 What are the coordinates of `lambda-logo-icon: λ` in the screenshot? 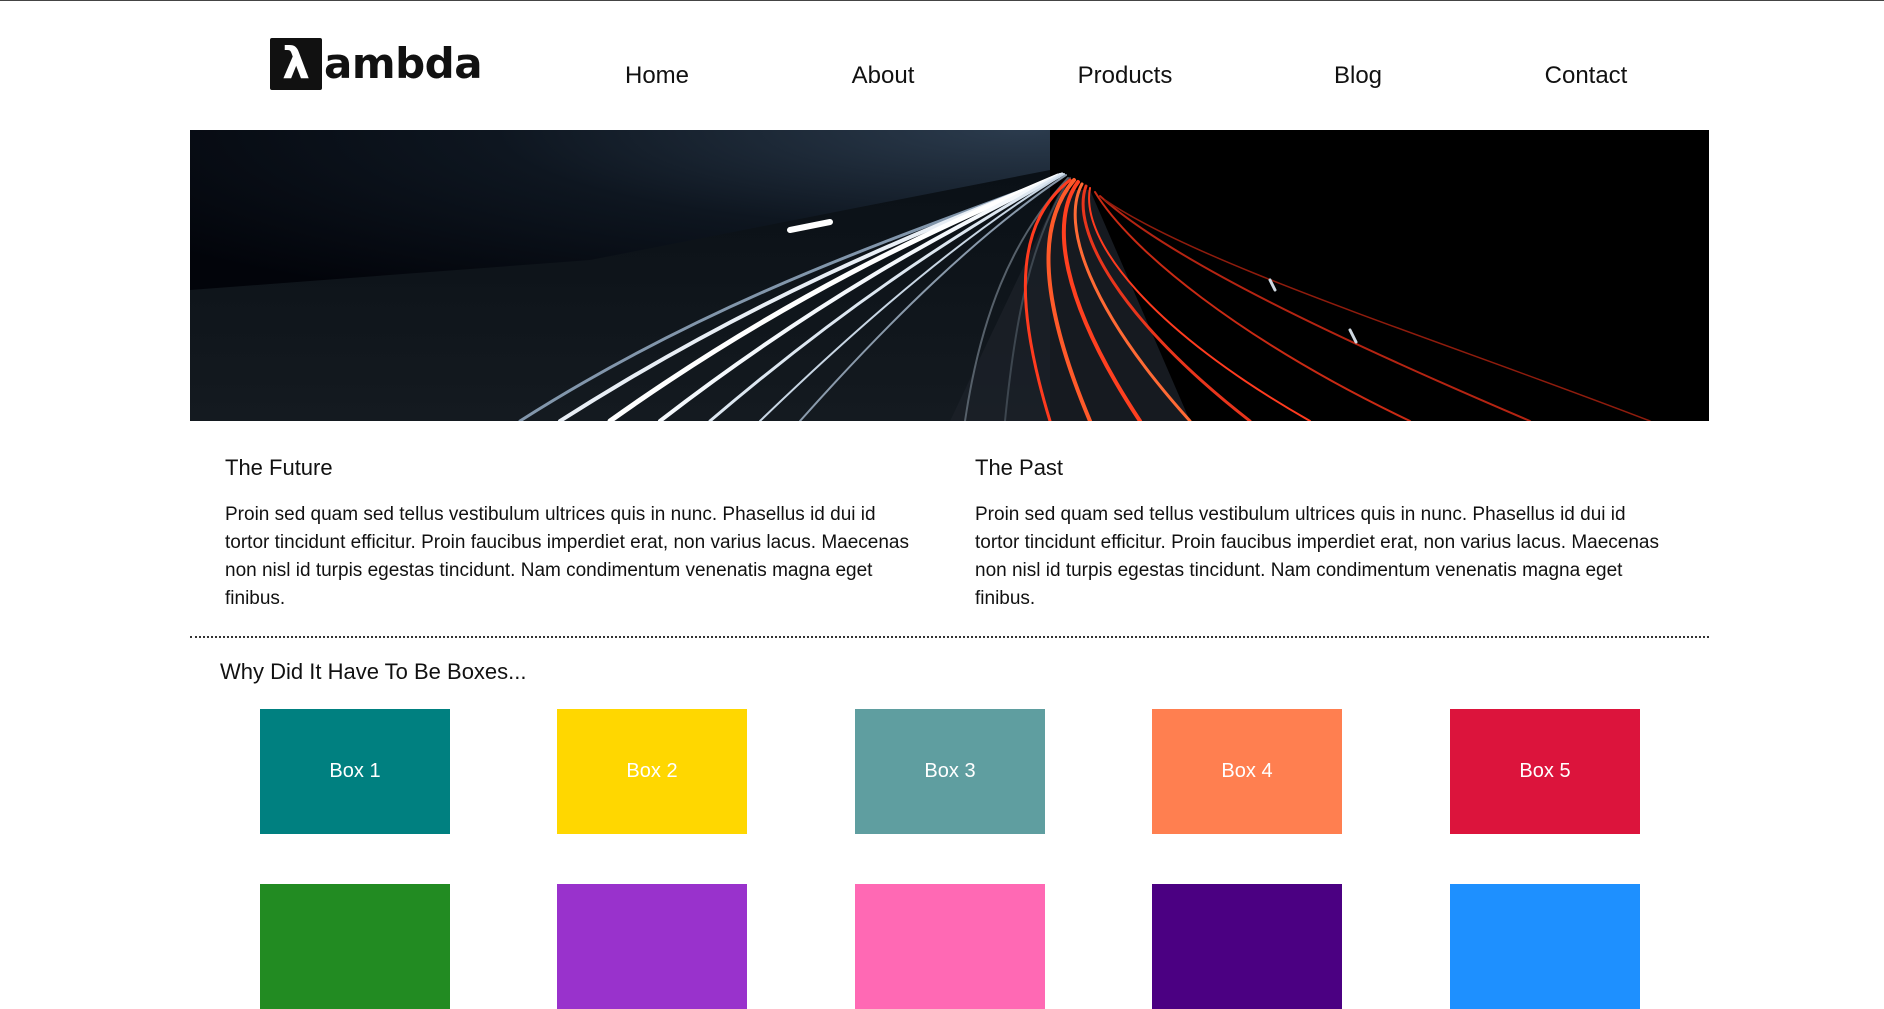 It's located at (296, 64).